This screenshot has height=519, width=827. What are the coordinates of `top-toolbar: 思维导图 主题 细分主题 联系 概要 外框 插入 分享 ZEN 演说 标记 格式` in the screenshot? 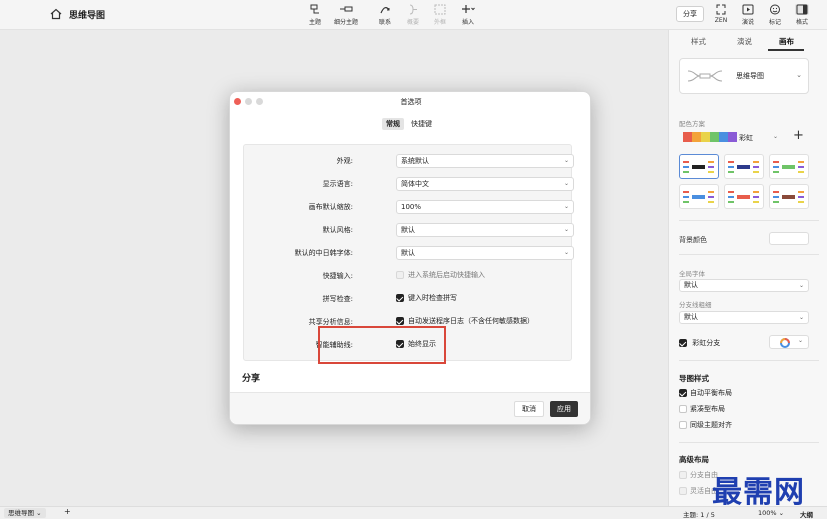 It's located at (413, 15).